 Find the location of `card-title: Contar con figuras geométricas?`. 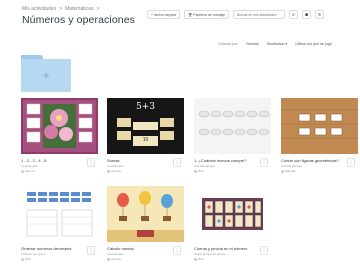

card-title: Contar con figuras geométricas? is located at coordinates (310, 160).